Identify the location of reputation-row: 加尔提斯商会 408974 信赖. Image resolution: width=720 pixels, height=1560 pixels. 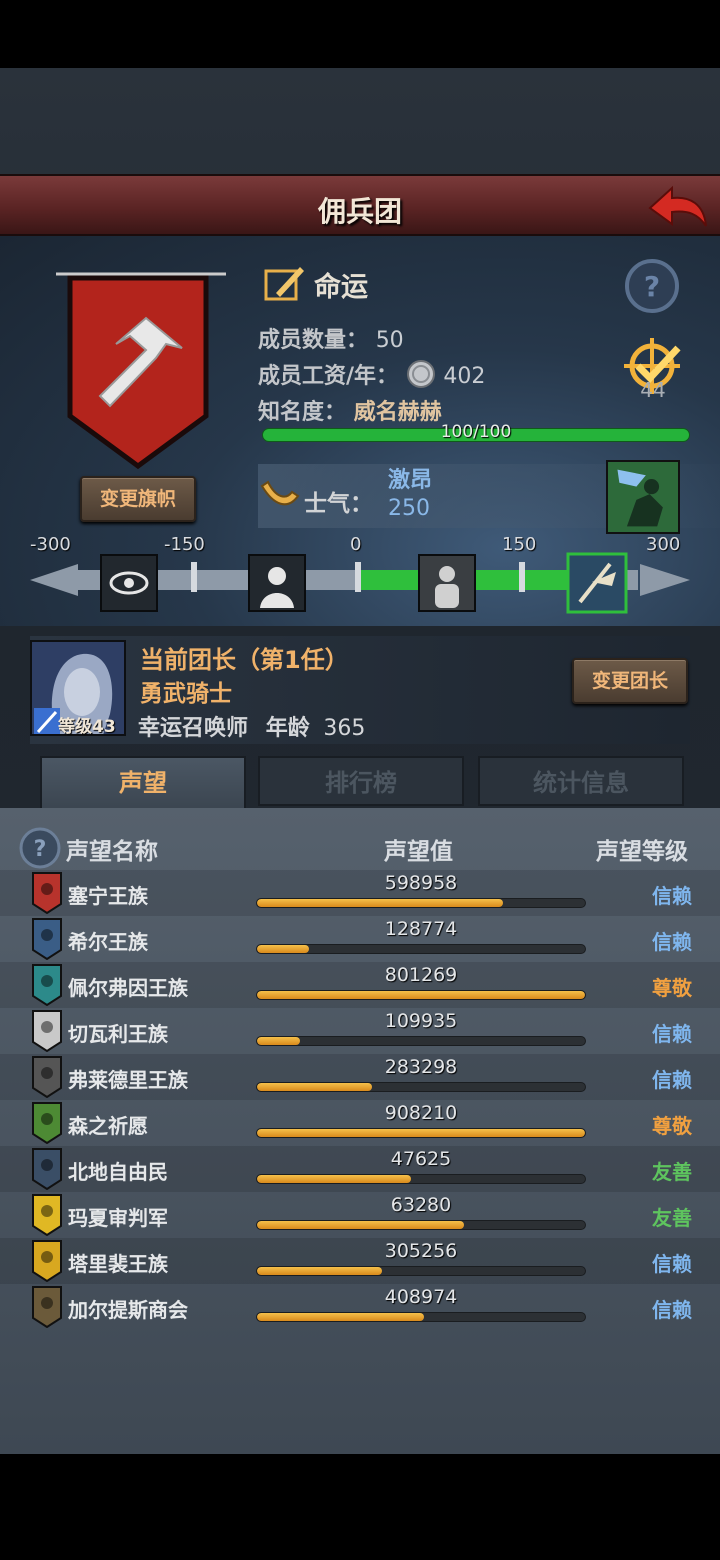
(360, 1307).